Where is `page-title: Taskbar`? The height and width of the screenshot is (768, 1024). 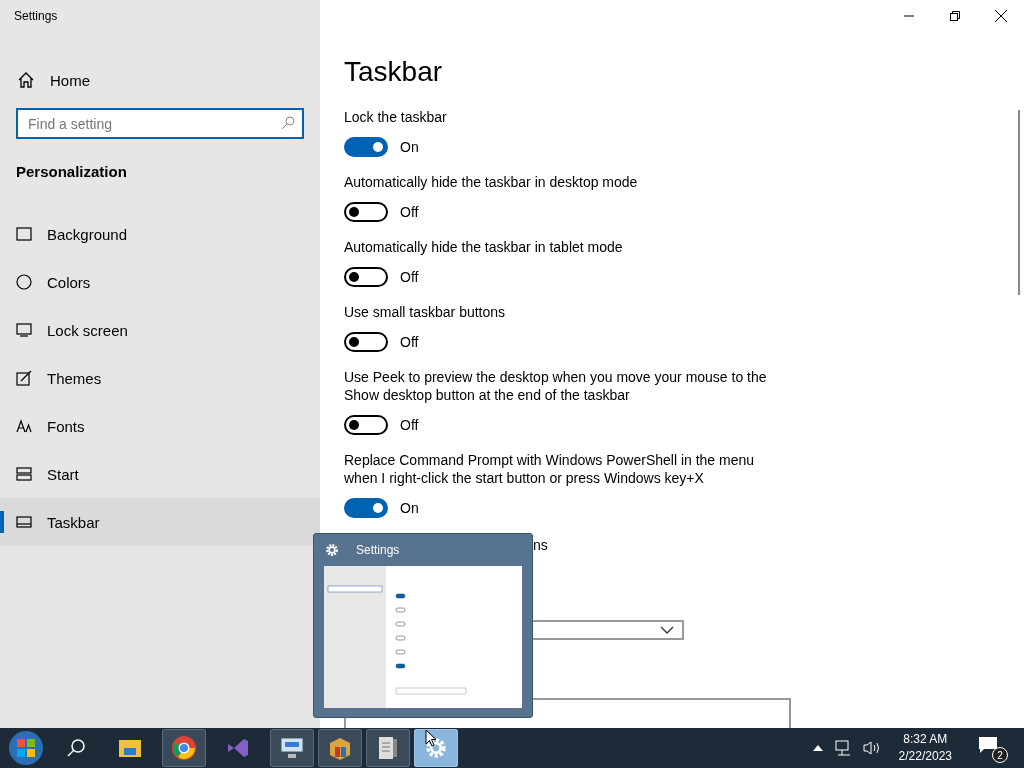
page-title: Taskbar is located at coordinates (393, 72).